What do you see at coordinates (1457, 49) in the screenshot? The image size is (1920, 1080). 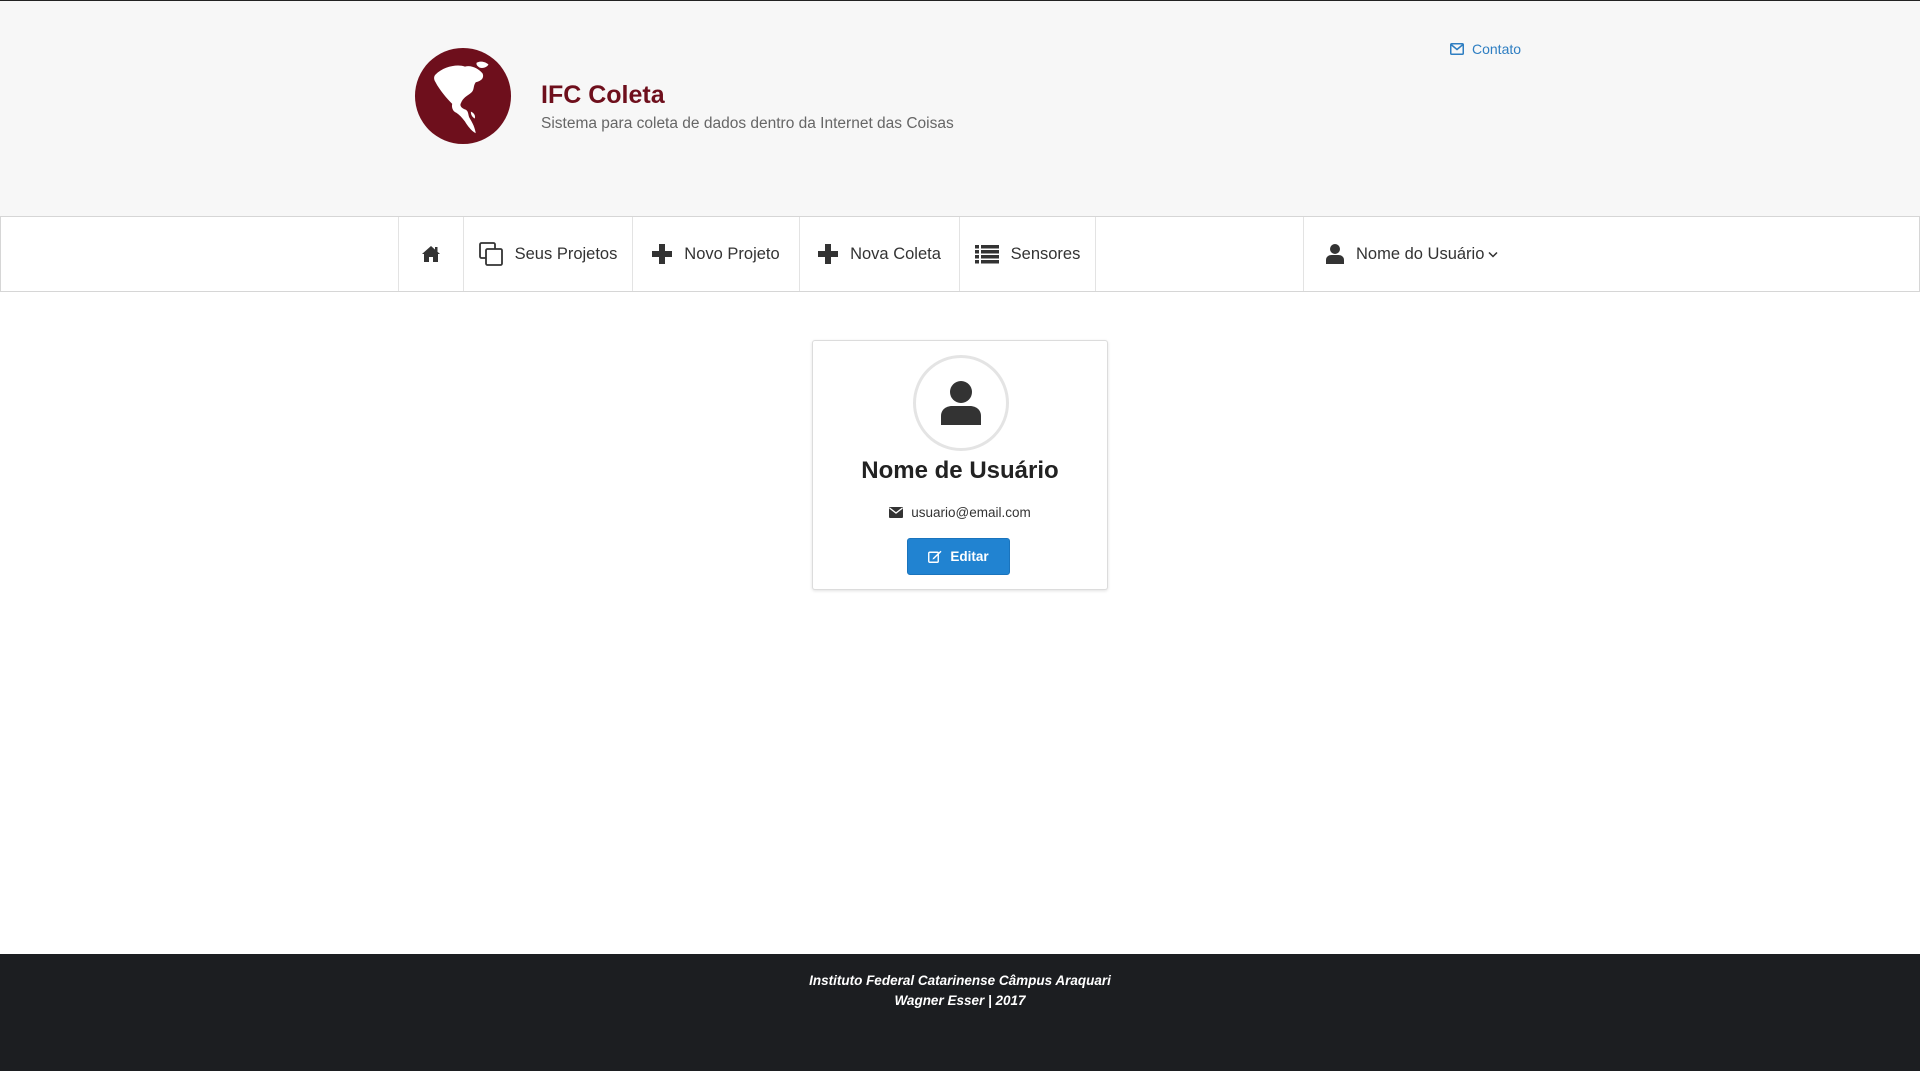 I see `envelope-outline-icon` at bounding box center [1457, 49].